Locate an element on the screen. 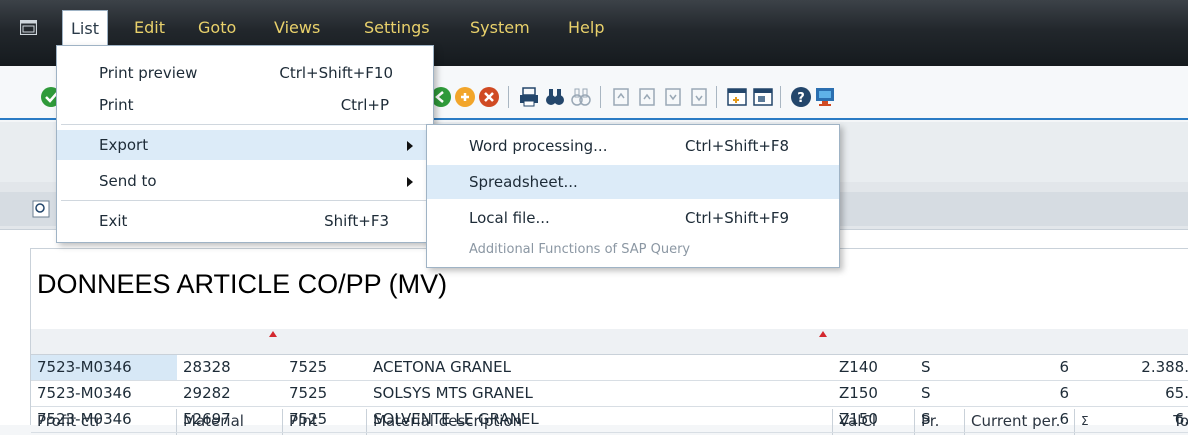  menu-settings: Settings is located at coordinates (397, 28).